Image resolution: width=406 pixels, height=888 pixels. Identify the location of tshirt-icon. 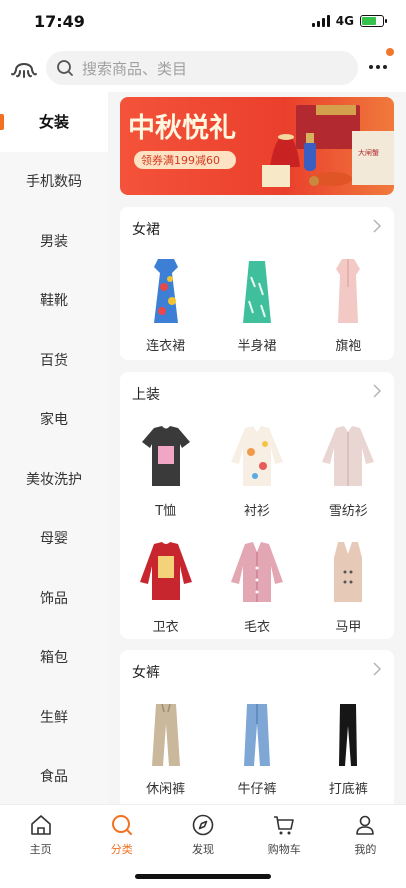
(165, 456).